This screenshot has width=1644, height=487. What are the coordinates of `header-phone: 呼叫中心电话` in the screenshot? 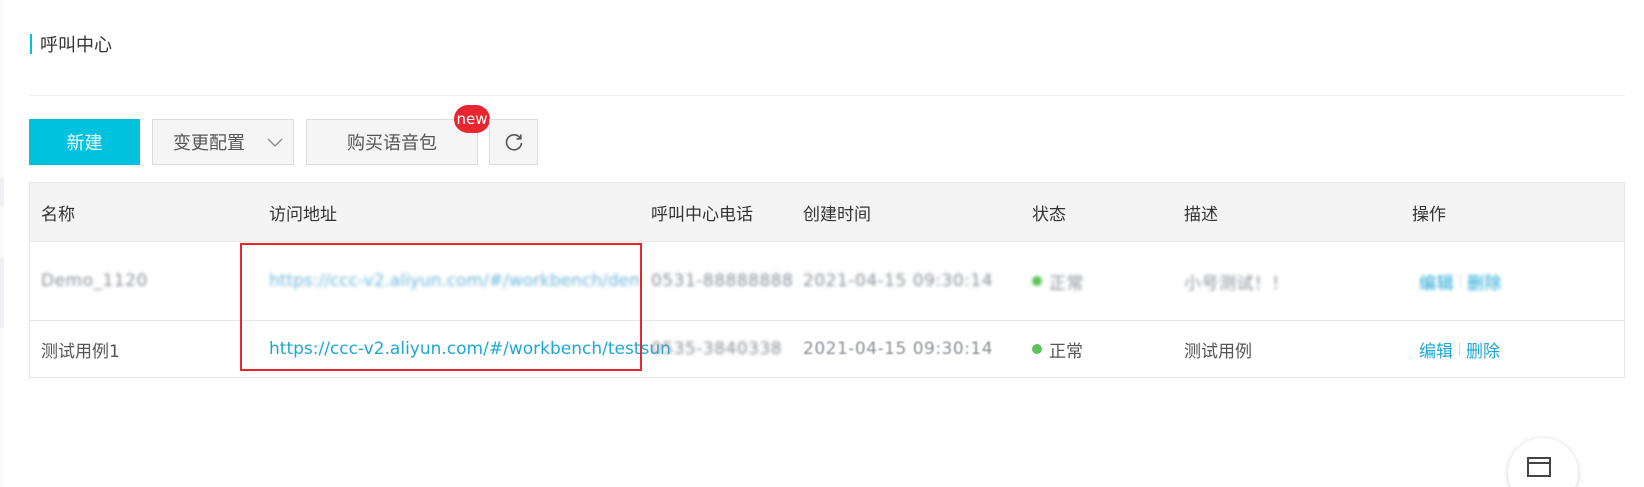 It's located at (702, 214).